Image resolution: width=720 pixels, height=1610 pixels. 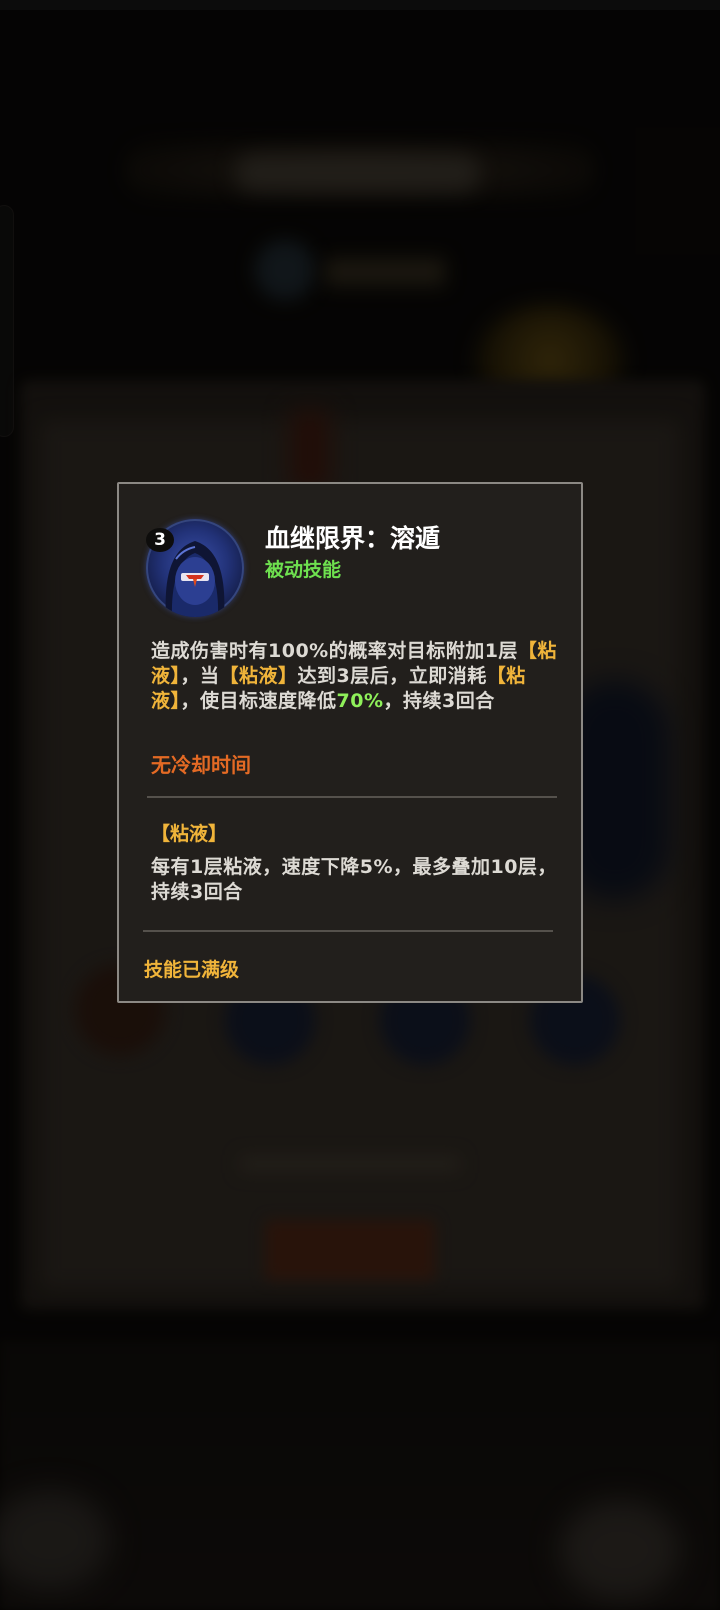 I want to click on effect-description: 每有1层粘液，速度下降5%，最多叠加10层，持续3回合, so click(x=354, y=879).